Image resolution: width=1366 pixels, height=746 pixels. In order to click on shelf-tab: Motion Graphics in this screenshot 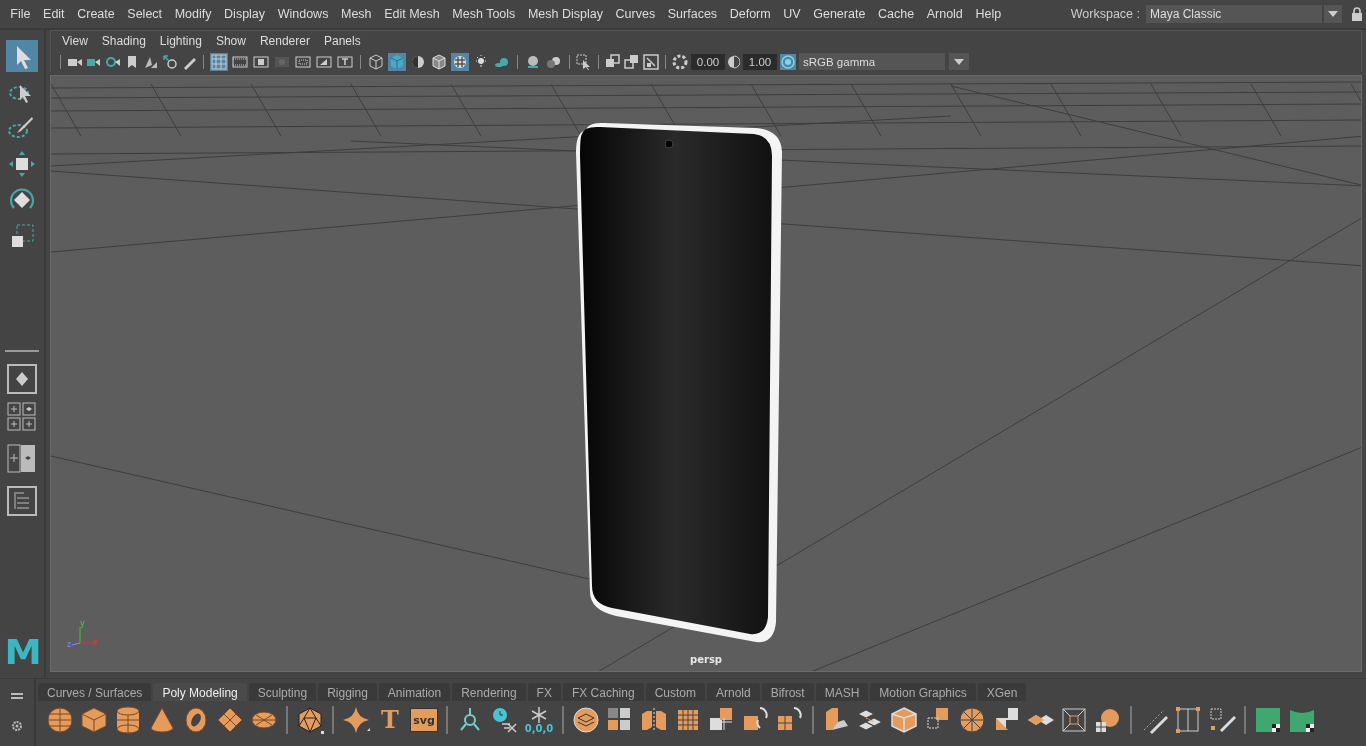, I will do `click(923, 692)`.